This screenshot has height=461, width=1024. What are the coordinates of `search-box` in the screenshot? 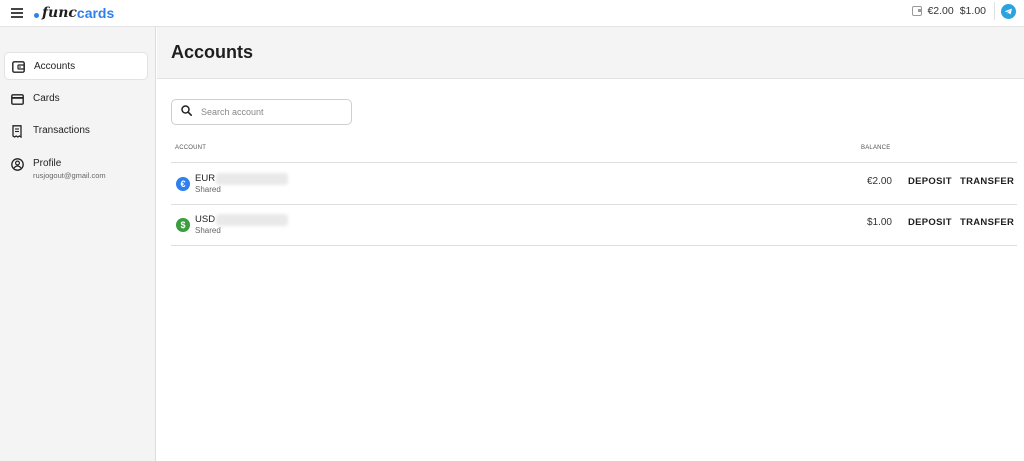 It's located at (261, 112).